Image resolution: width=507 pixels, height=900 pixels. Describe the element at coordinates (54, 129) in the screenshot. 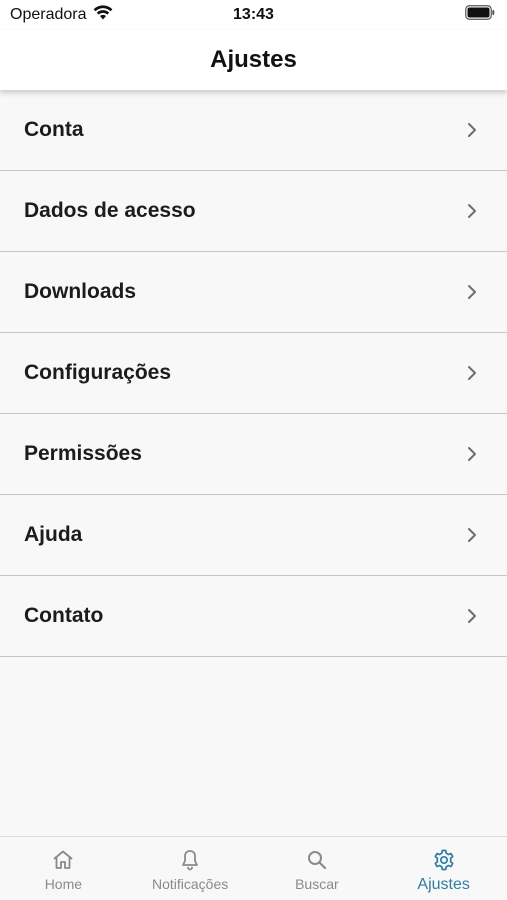

I see `menu-item-label: Conta` at that location.